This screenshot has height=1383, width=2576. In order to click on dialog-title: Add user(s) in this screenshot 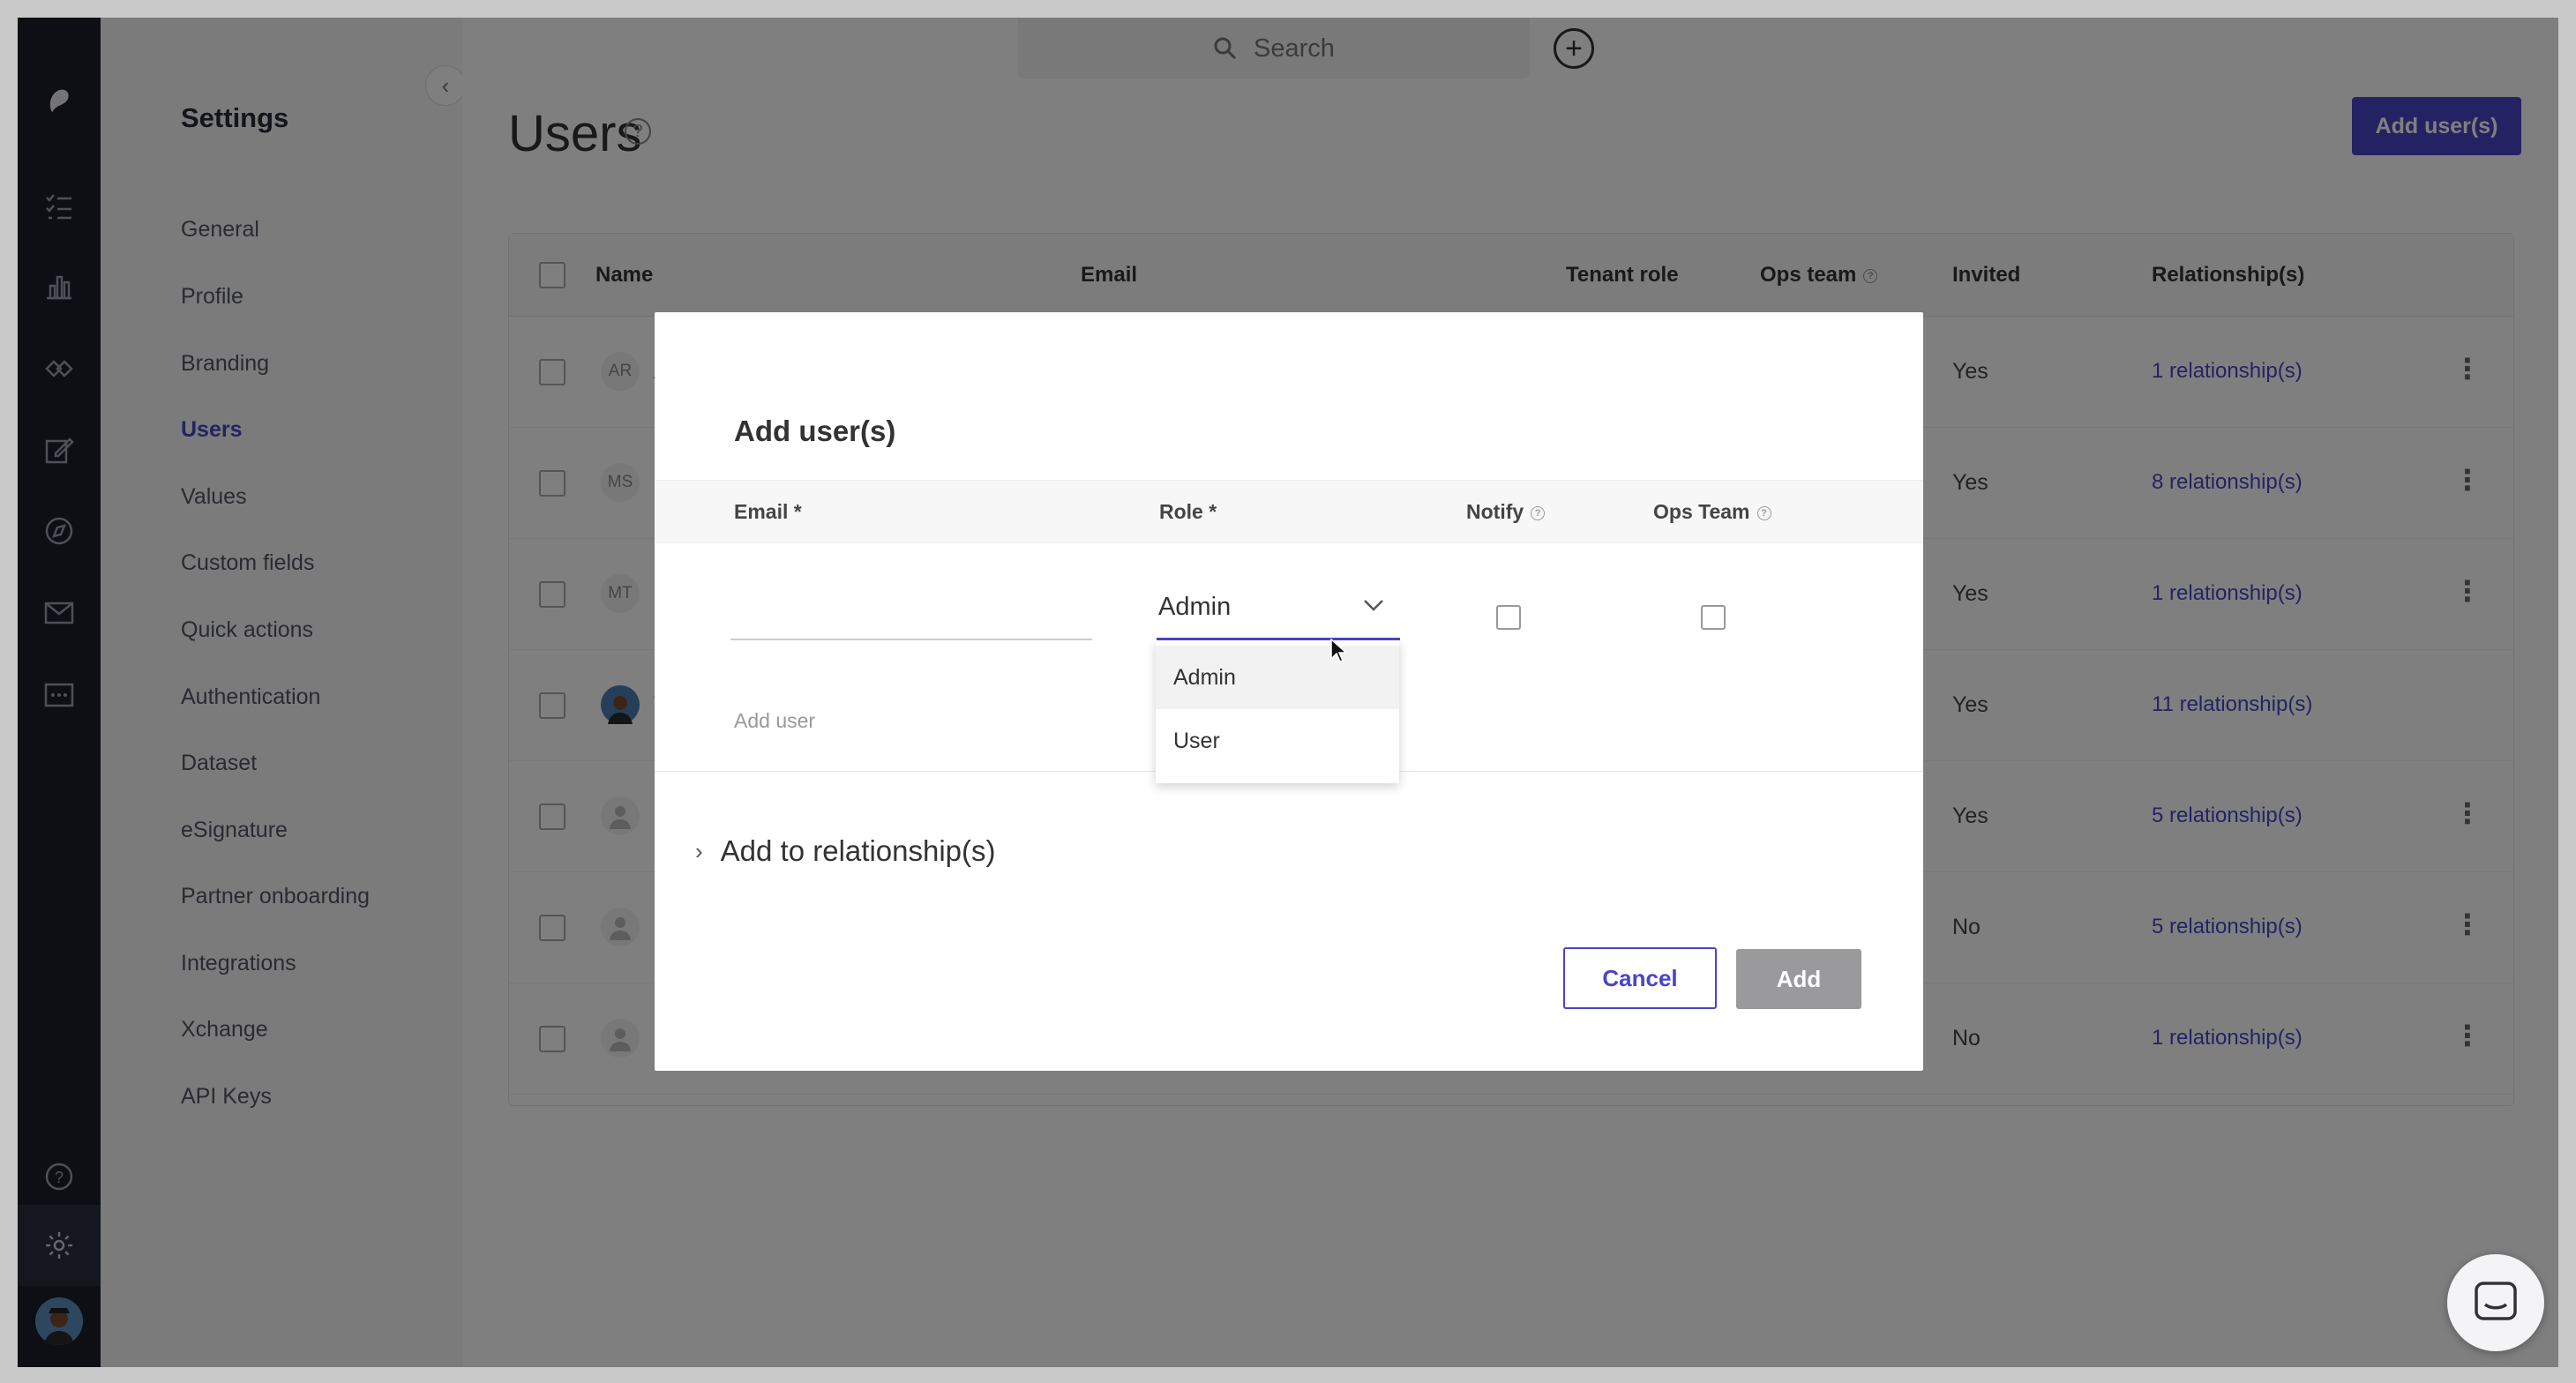, I will do `click(815, 431)`.